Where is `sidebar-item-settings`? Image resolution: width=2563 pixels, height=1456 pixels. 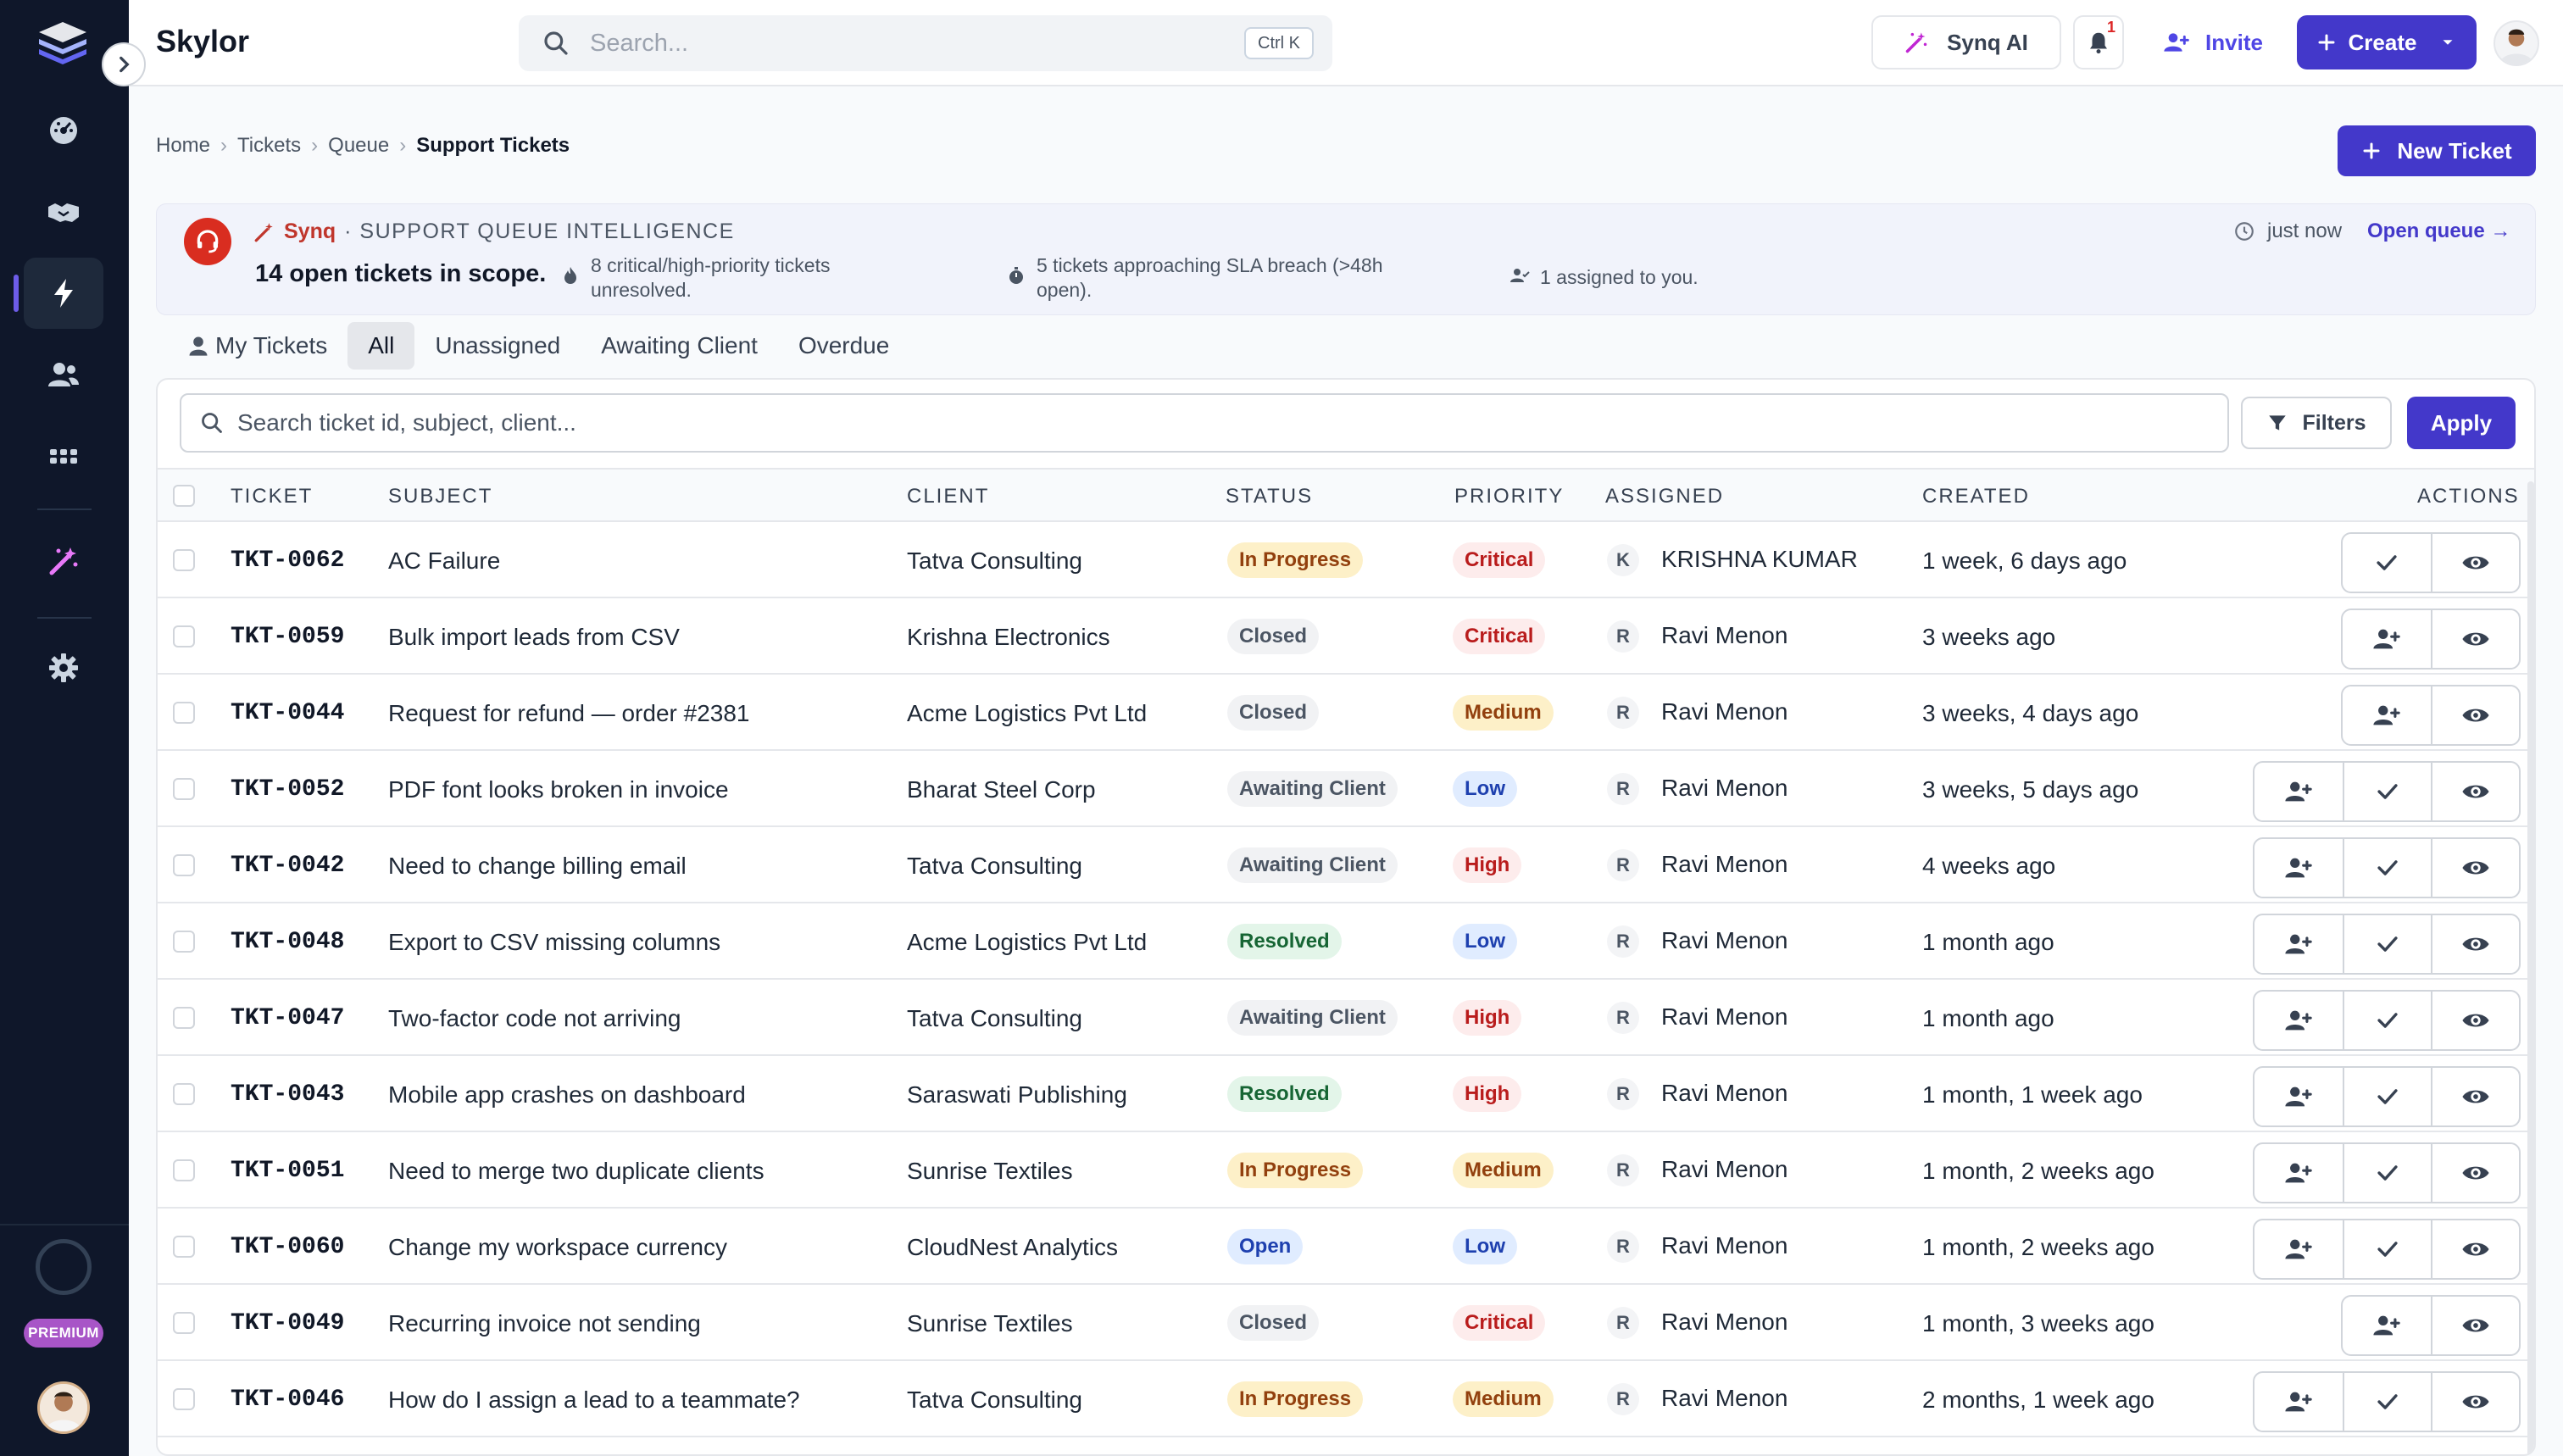 sidebar-item-settings is located at coordinates (63, 668).